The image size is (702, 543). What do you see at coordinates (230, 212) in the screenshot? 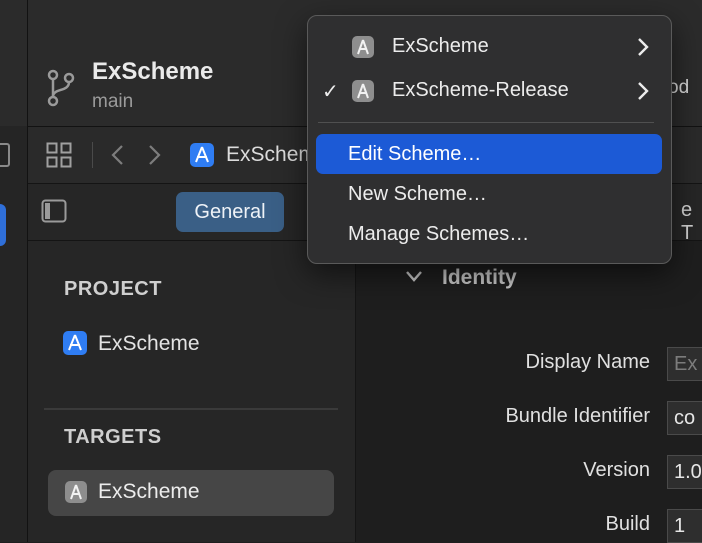
I see `tab-general: General` at bounding box center [230, 212].